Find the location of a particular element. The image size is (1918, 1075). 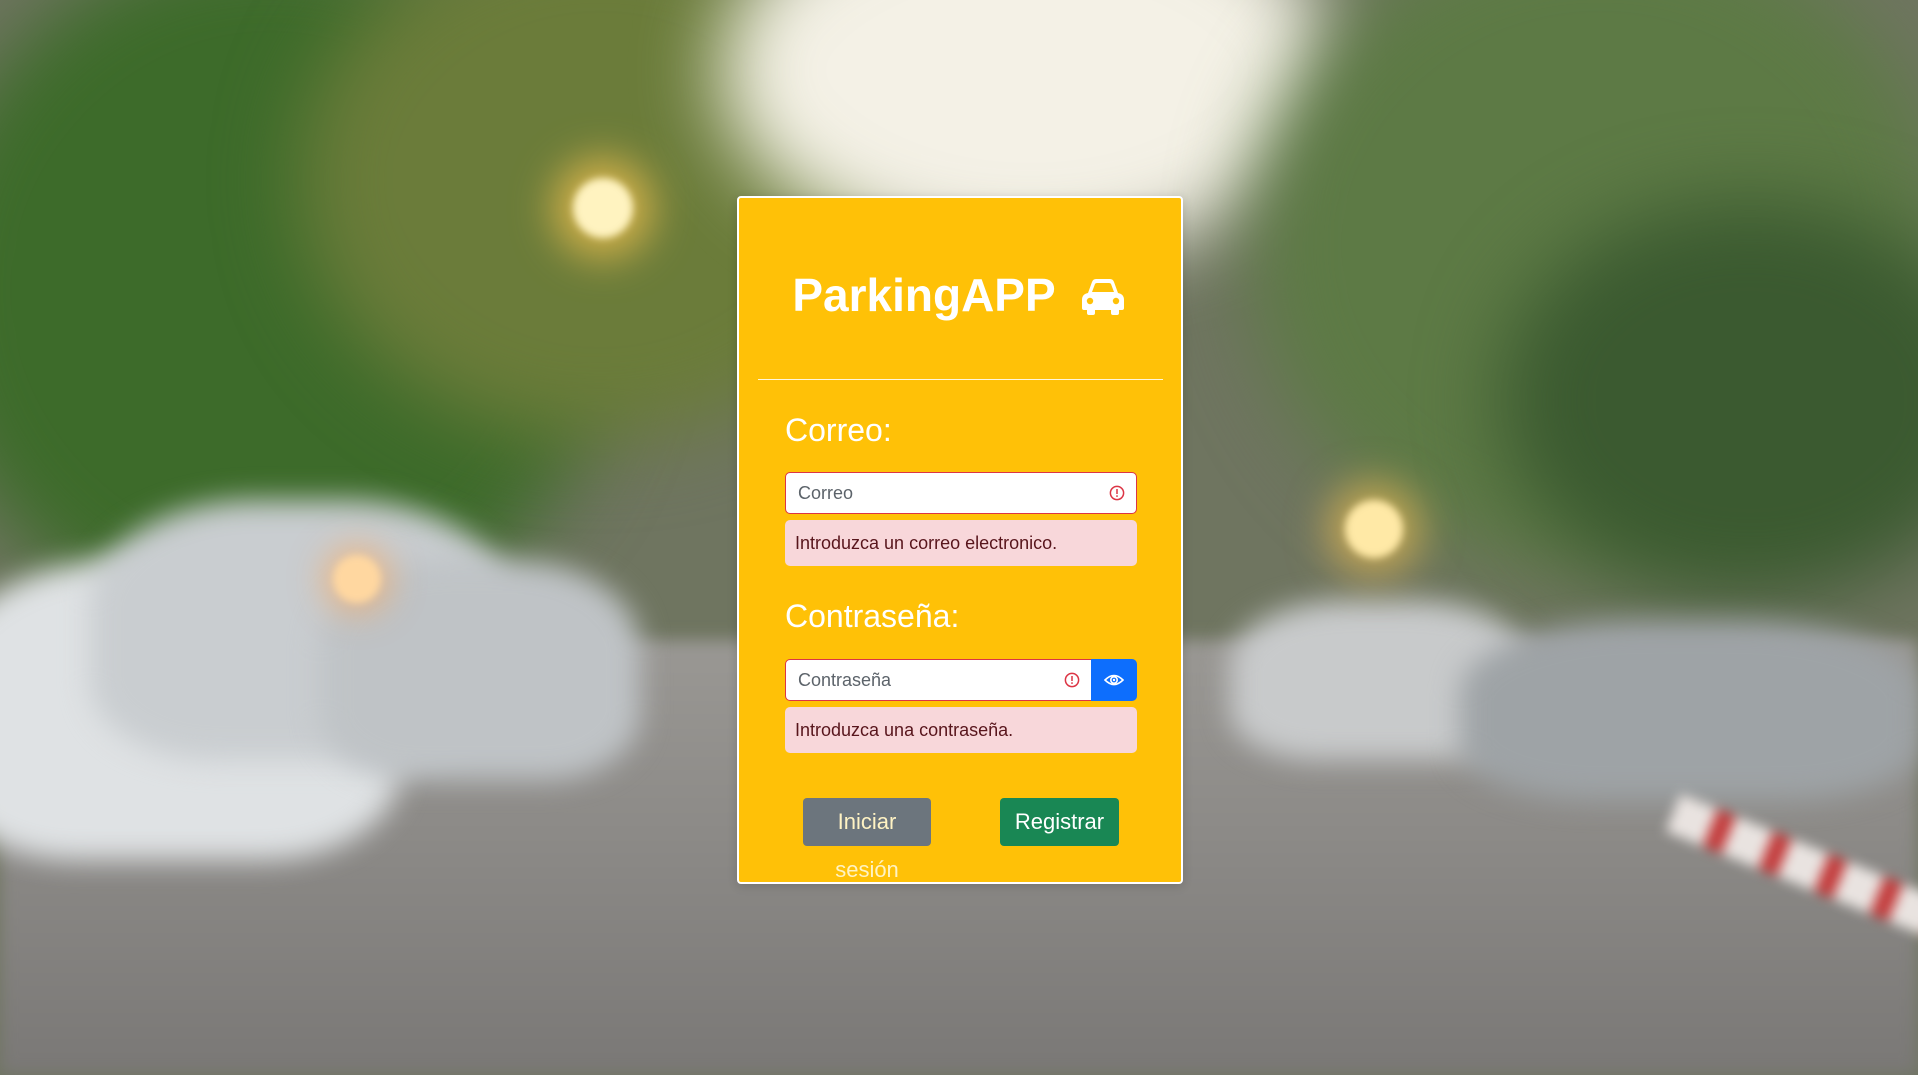

password-input is located at coordinates (925, 680).